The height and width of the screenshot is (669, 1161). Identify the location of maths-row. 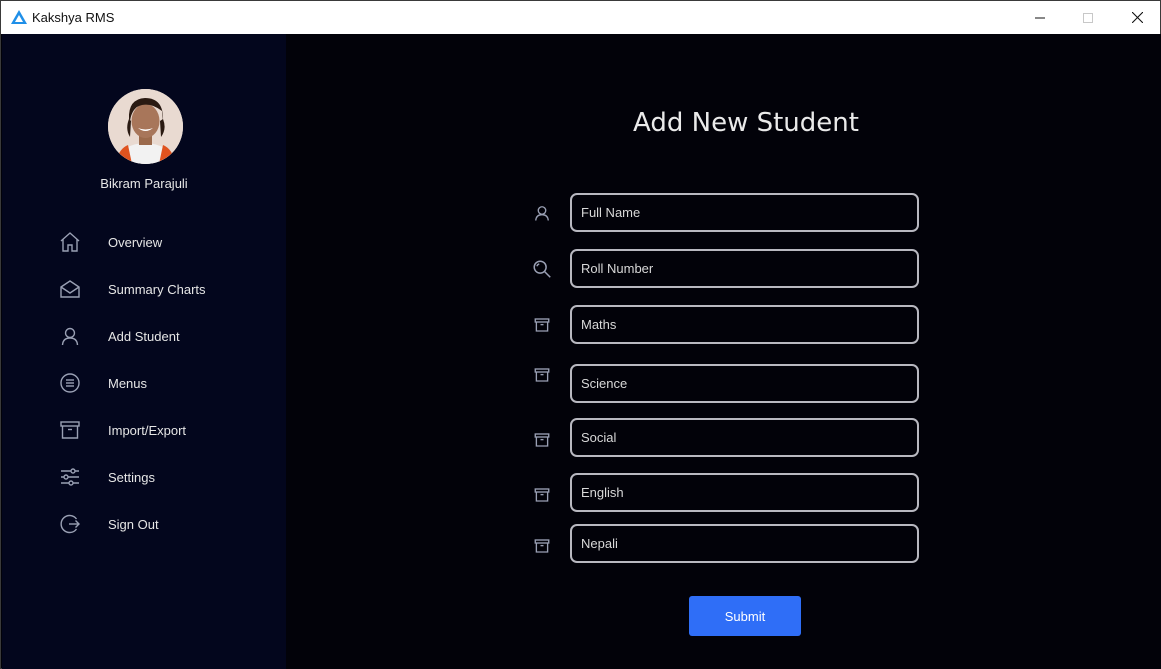
(726, 324).